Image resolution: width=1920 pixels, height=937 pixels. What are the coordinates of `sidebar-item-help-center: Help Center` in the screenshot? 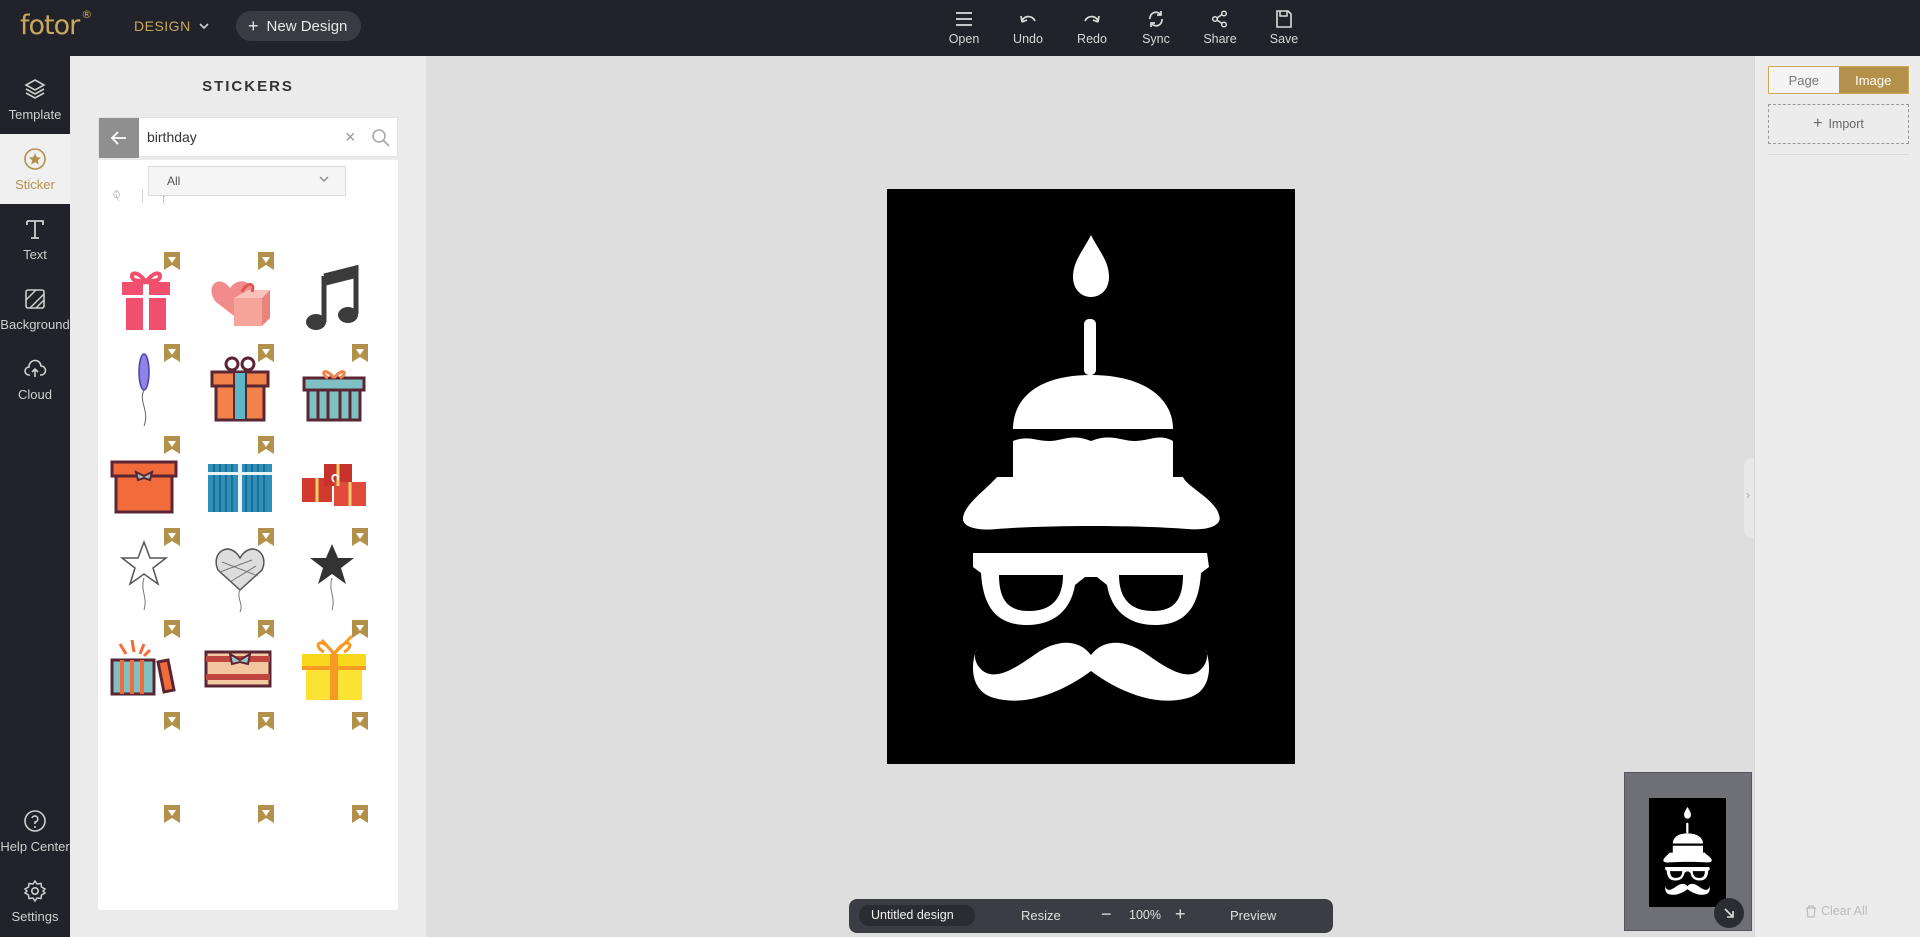 It's located at (35, 831).